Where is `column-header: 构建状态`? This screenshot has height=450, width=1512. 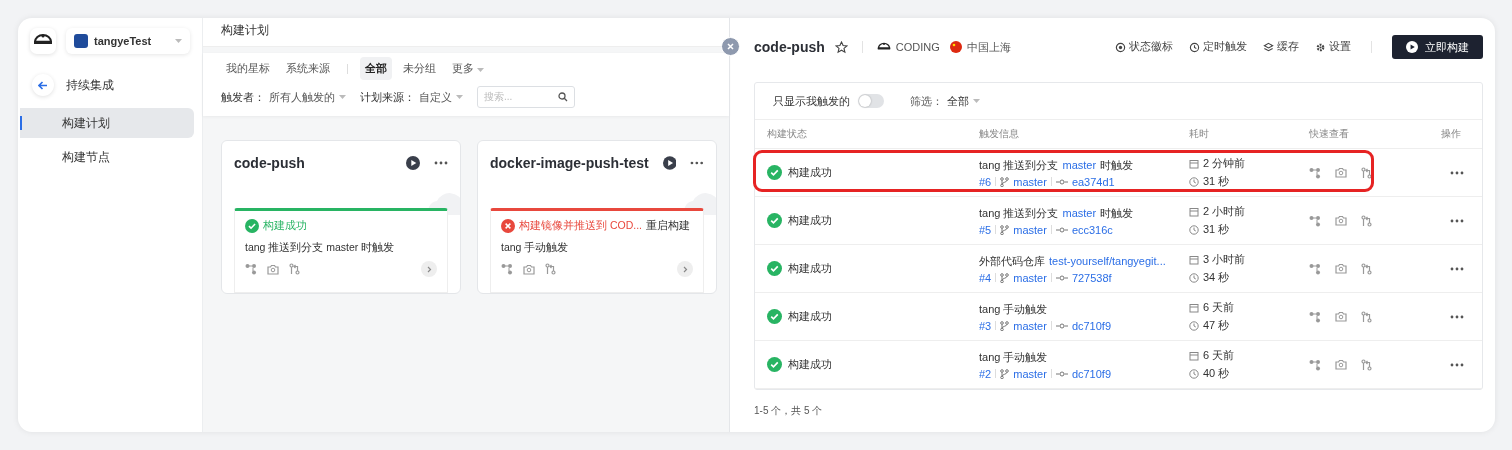 column-header: 构建状态 is located at coordinates (861, 134).